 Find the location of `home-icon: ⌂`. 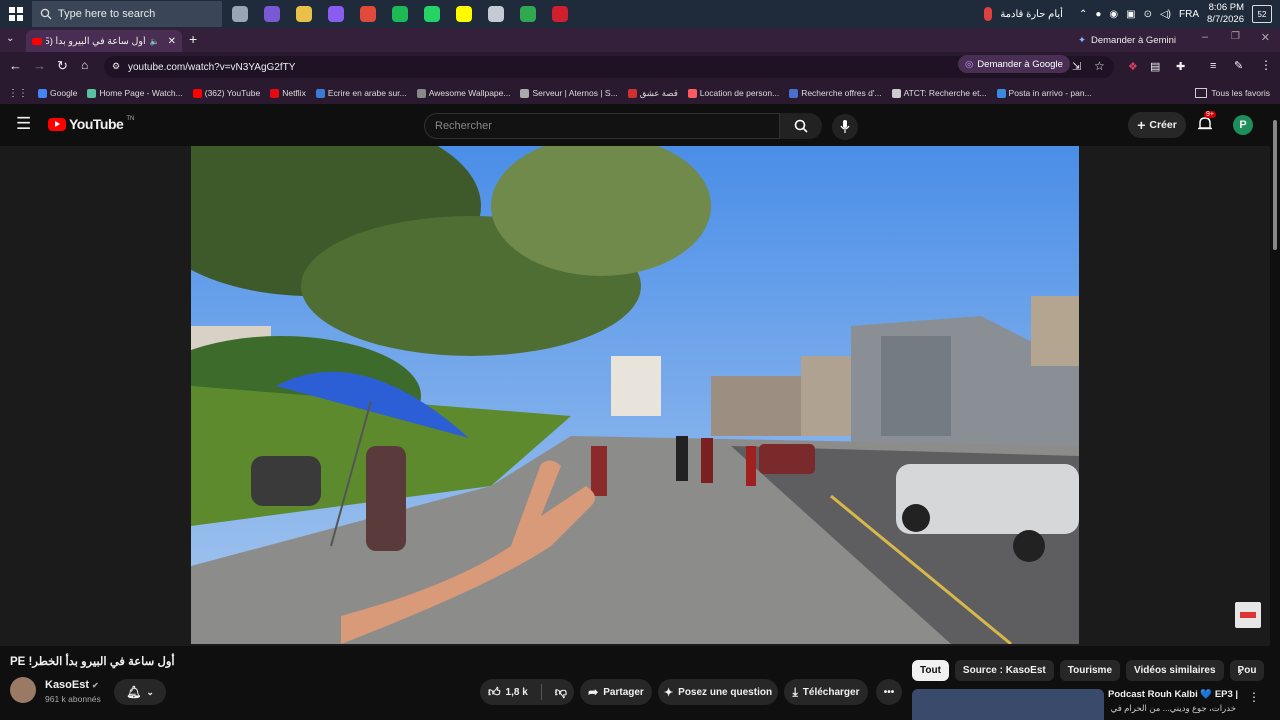

home-icon: ⌂ is located at coordinates (84, 65).